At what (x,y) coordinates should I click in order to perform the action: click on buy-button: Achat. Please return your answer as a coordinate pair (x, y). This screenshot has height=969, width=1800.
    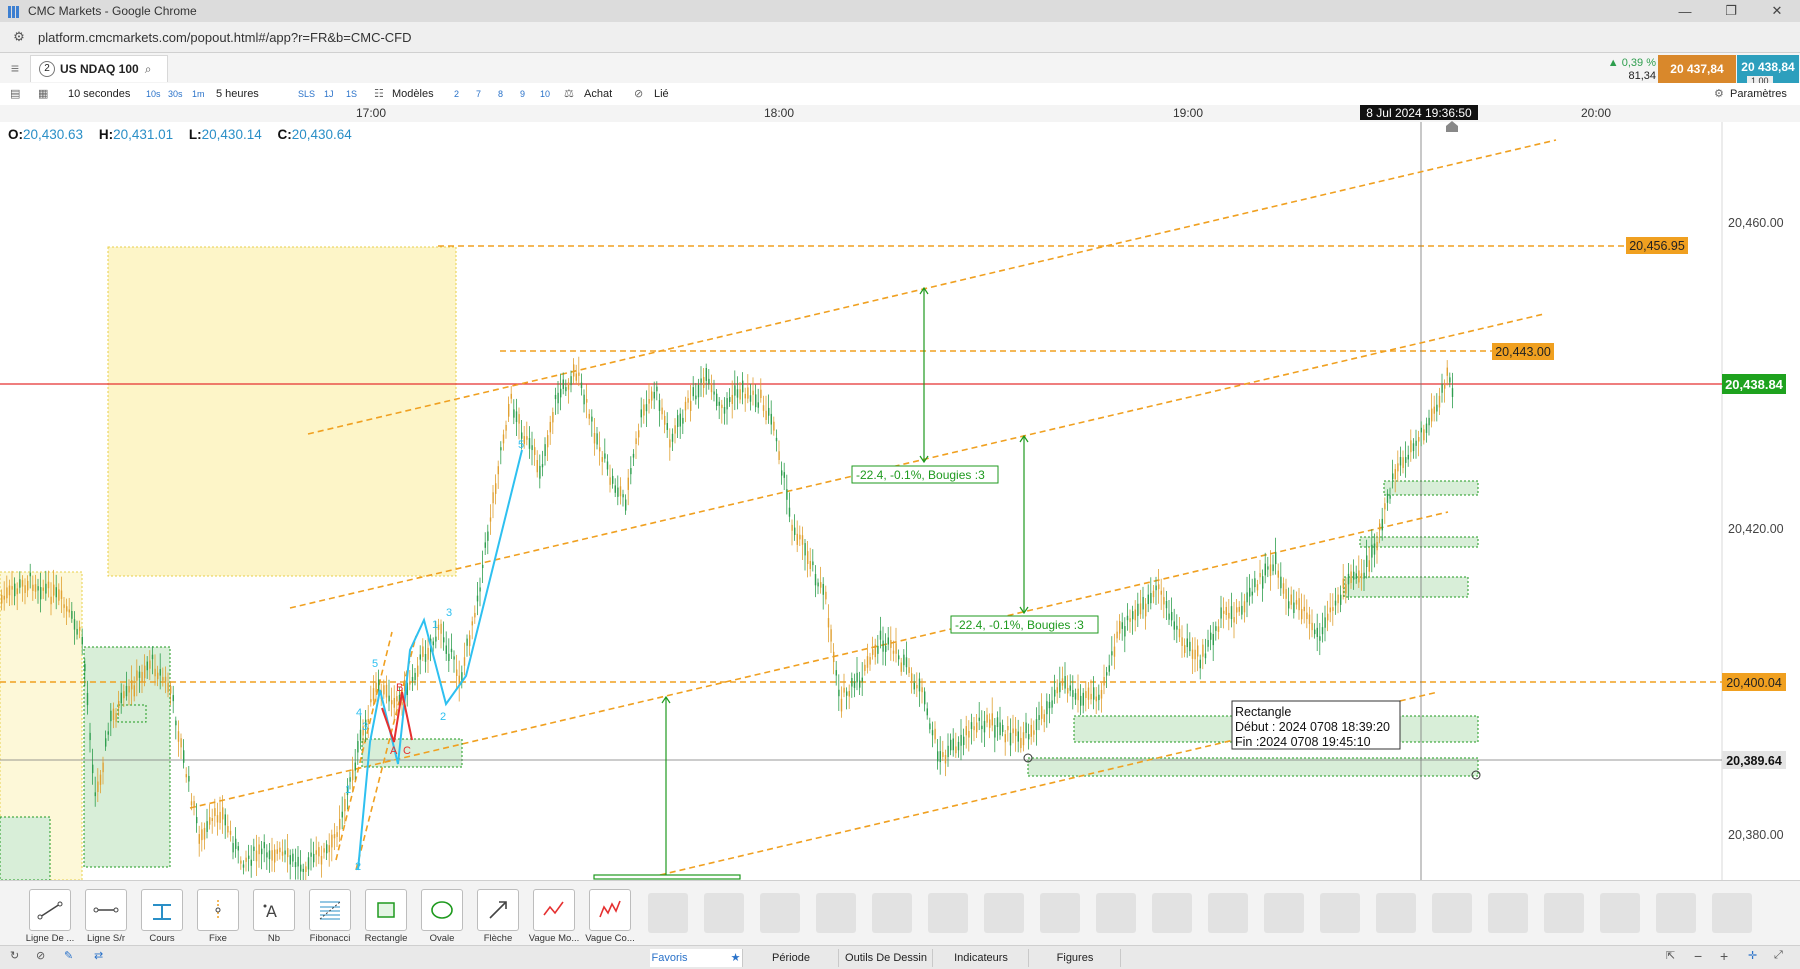
    Looking at the image, I should click on (598, 94).